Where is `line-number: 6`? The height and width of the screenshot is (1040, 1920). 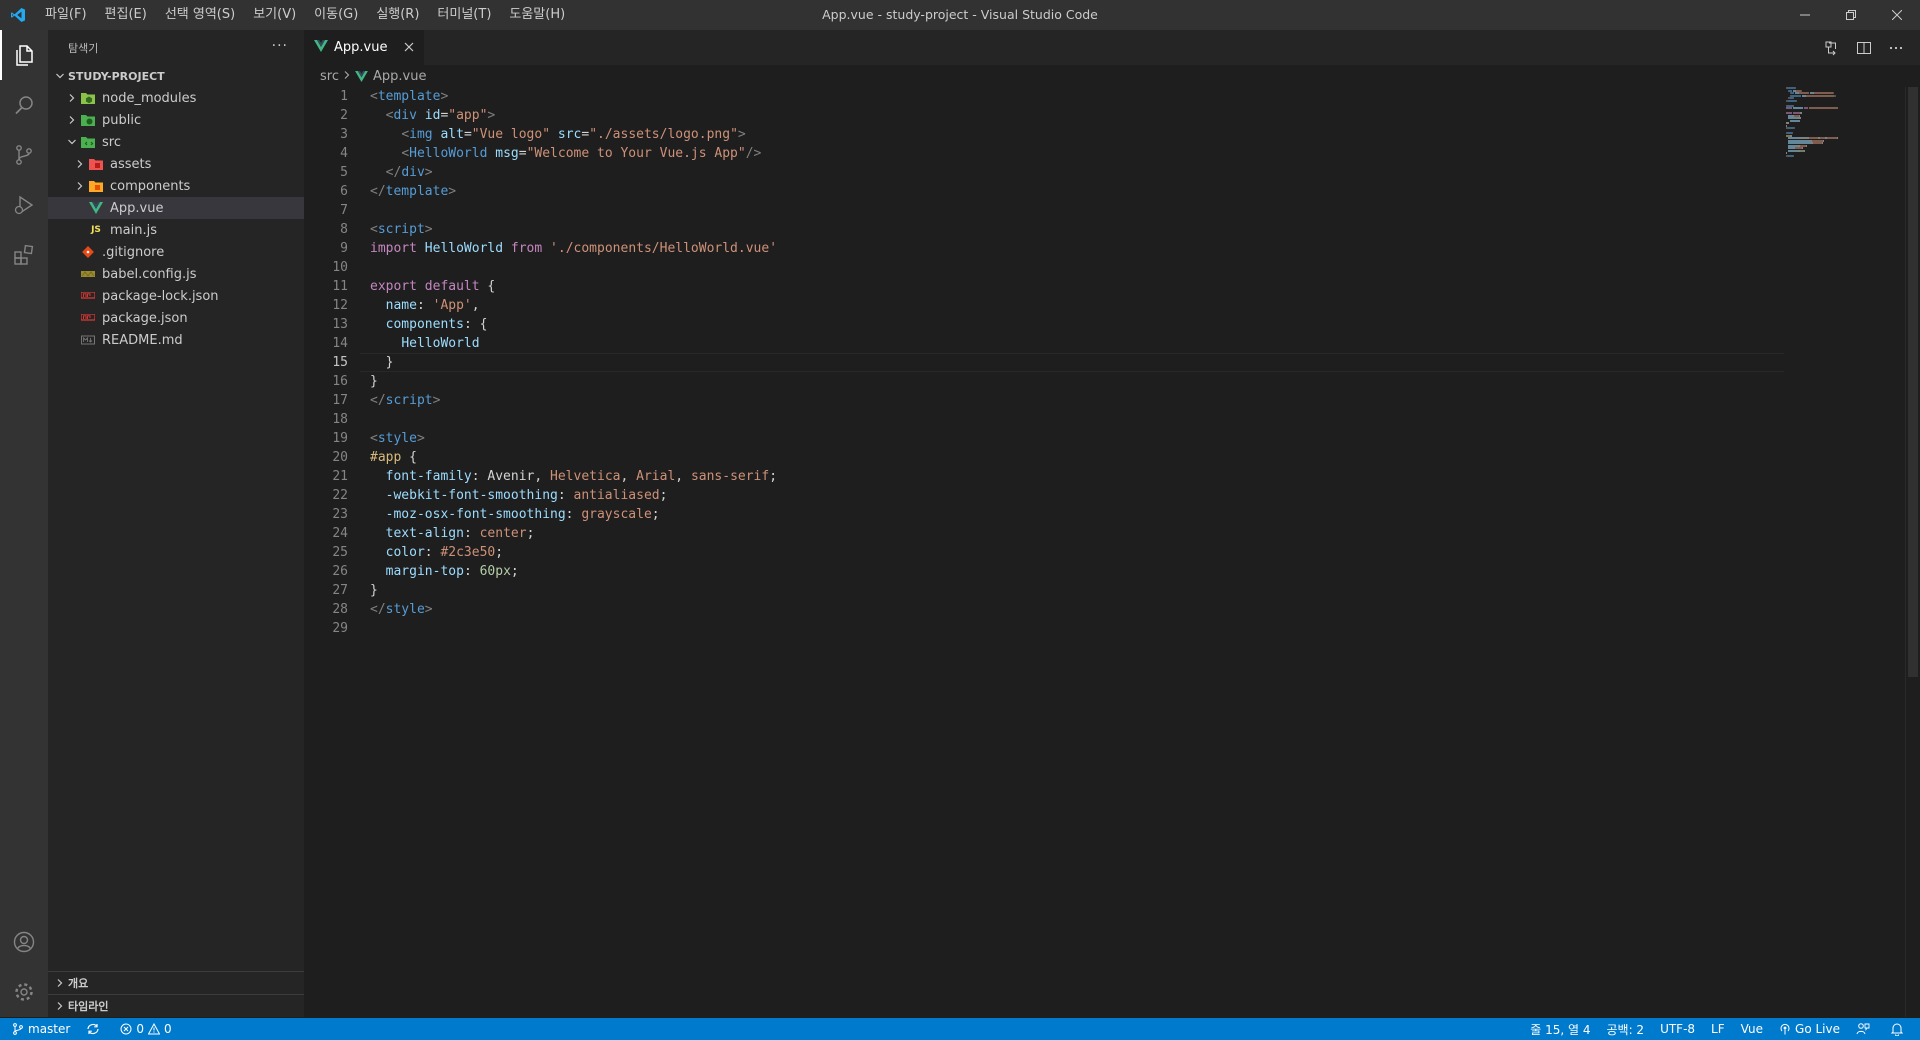
line-number: 6 is located at coordinates (344, 191).